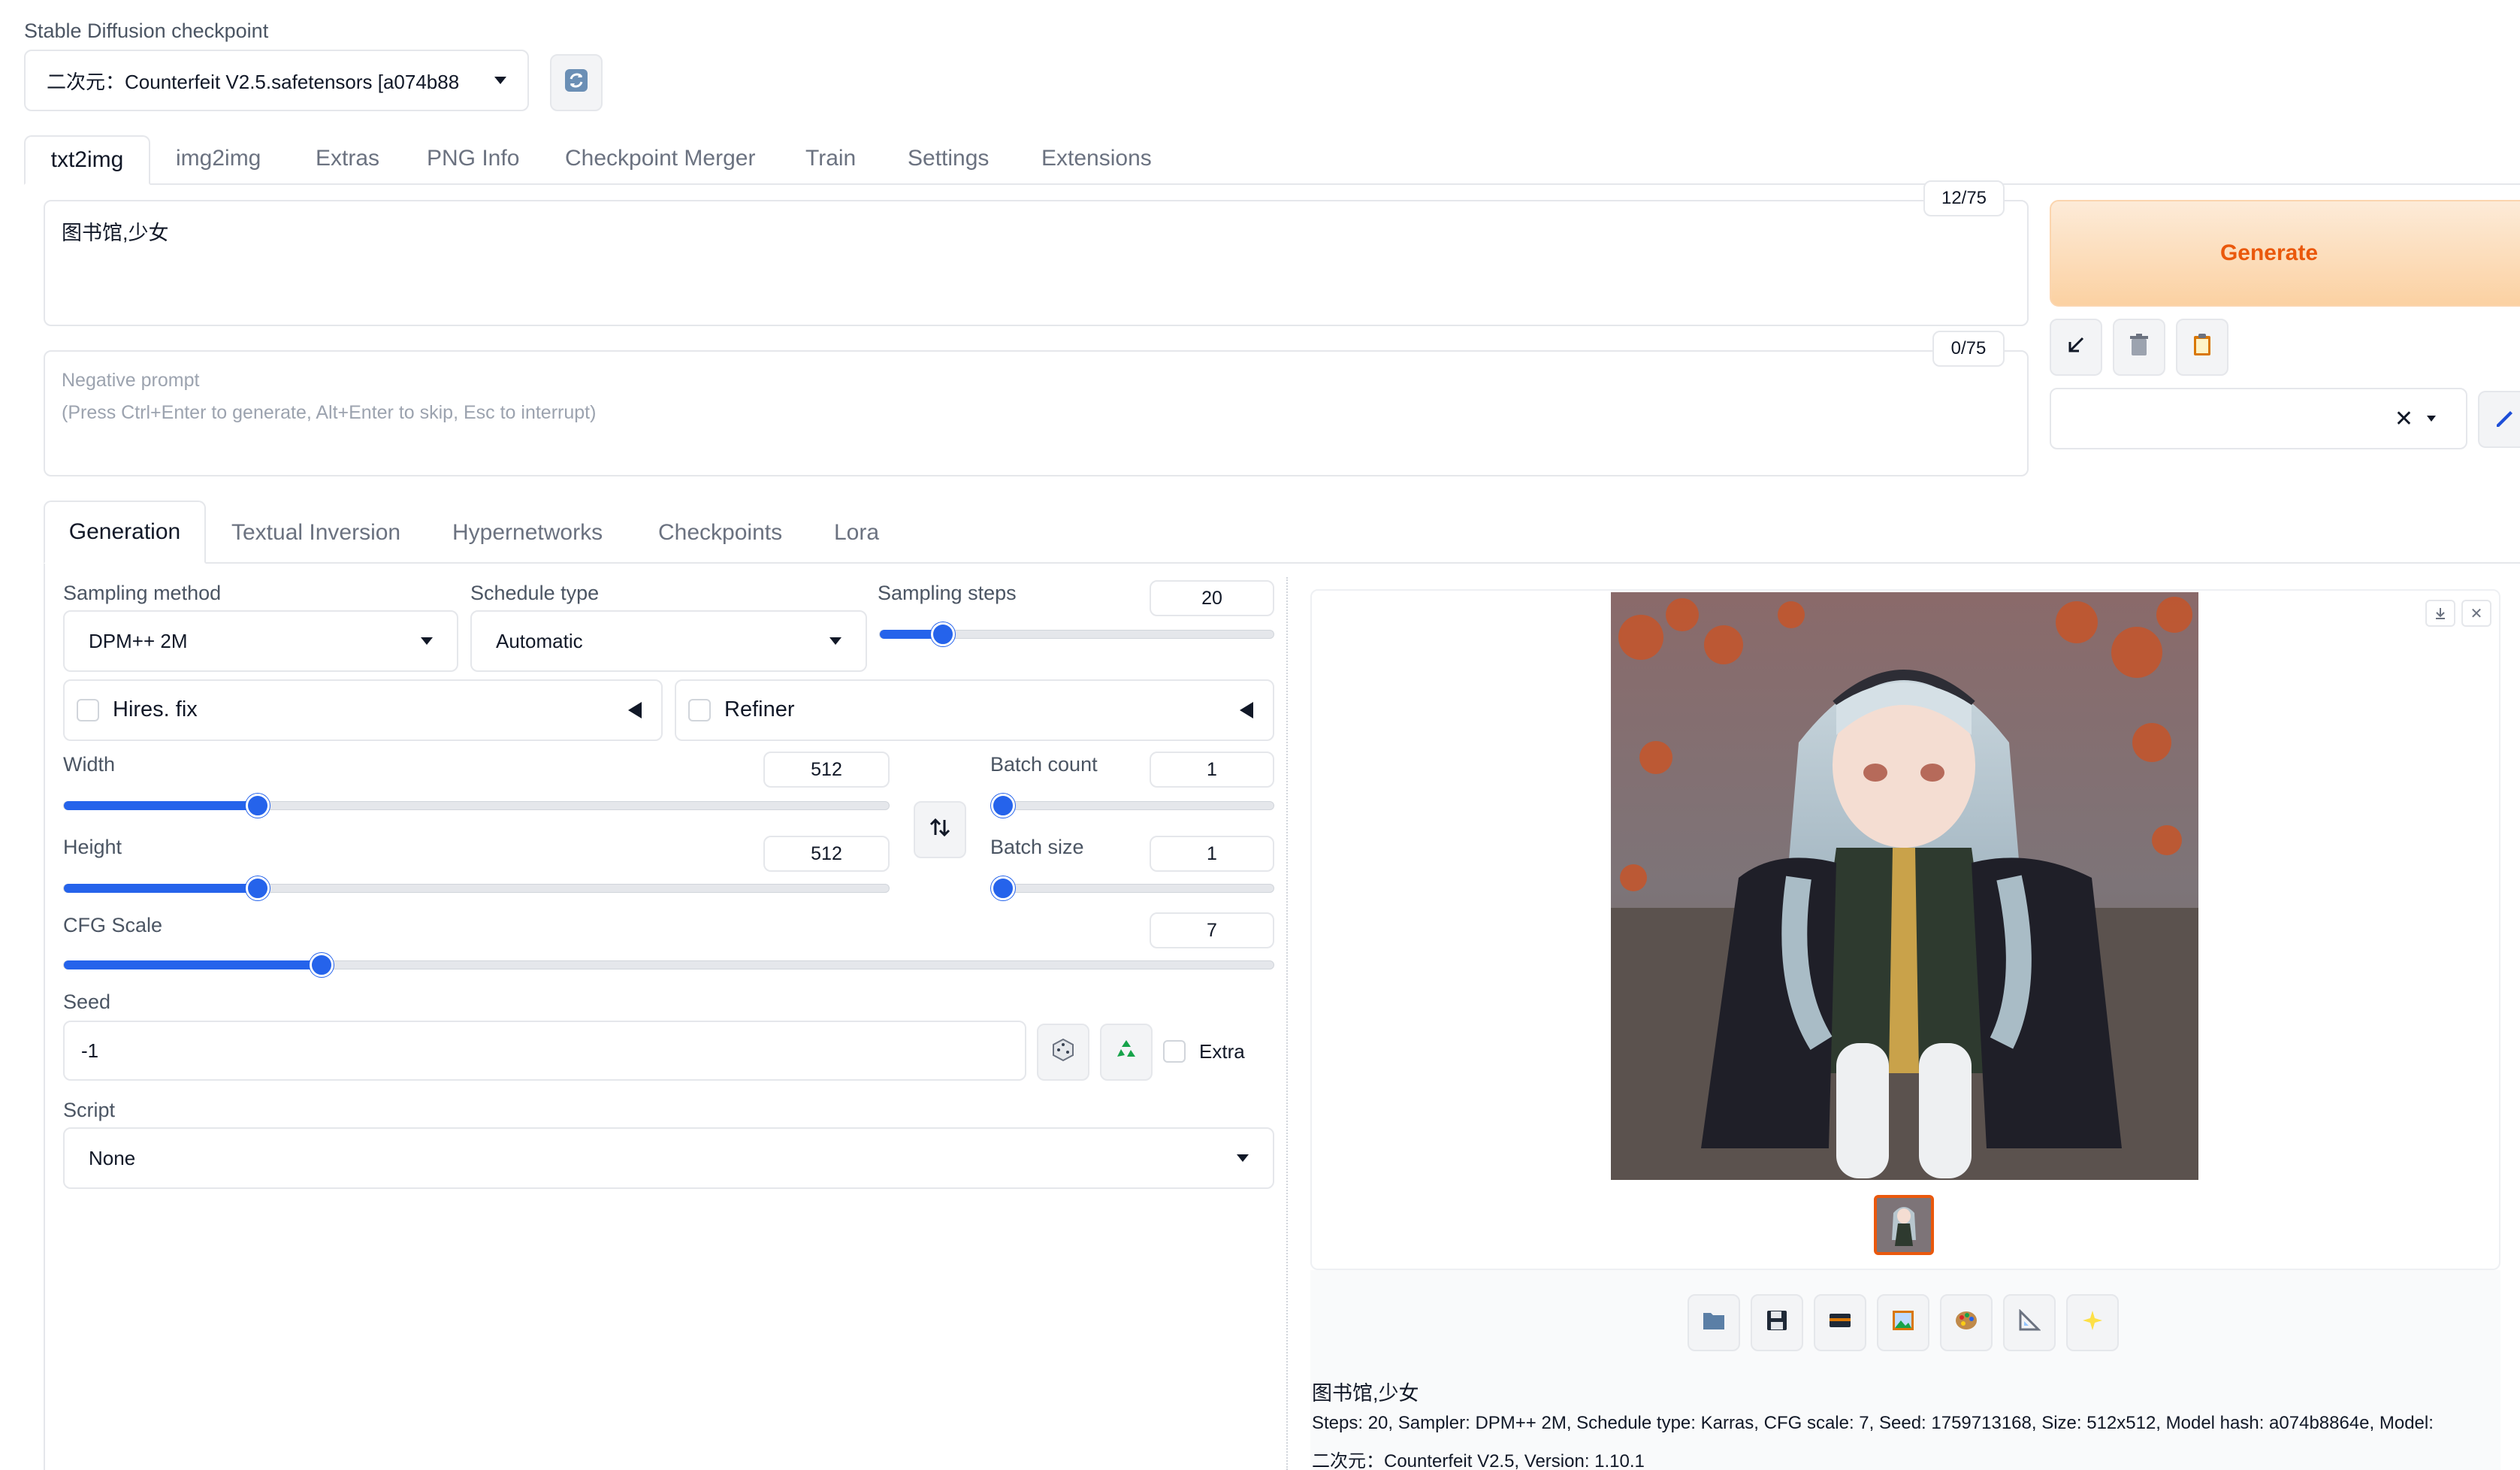 This screenshot has width=2520, height=1470. I want to click on send-to-img2img-button, so click(1903, 1322).